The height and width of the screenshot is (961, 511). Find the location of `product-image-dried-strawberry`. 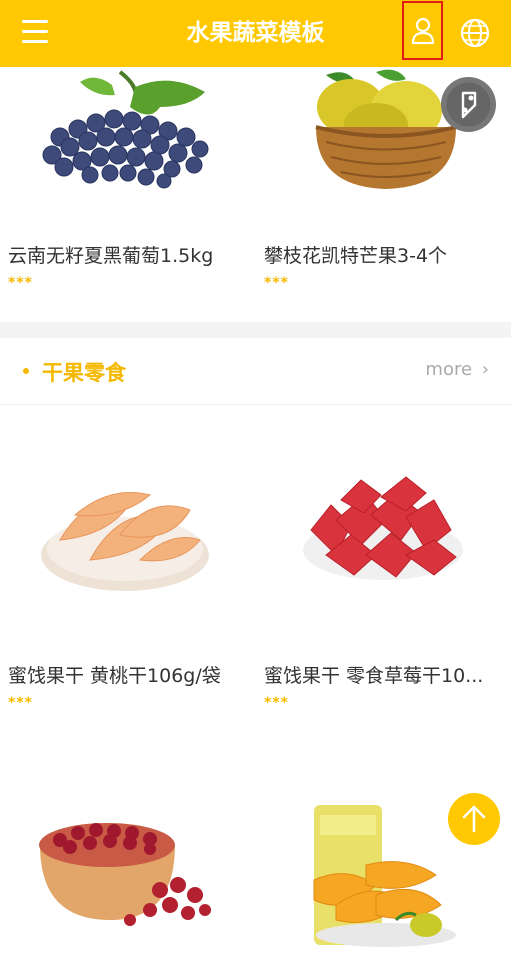

product-image-dried-strawberry is located at coordinates (383, 528).